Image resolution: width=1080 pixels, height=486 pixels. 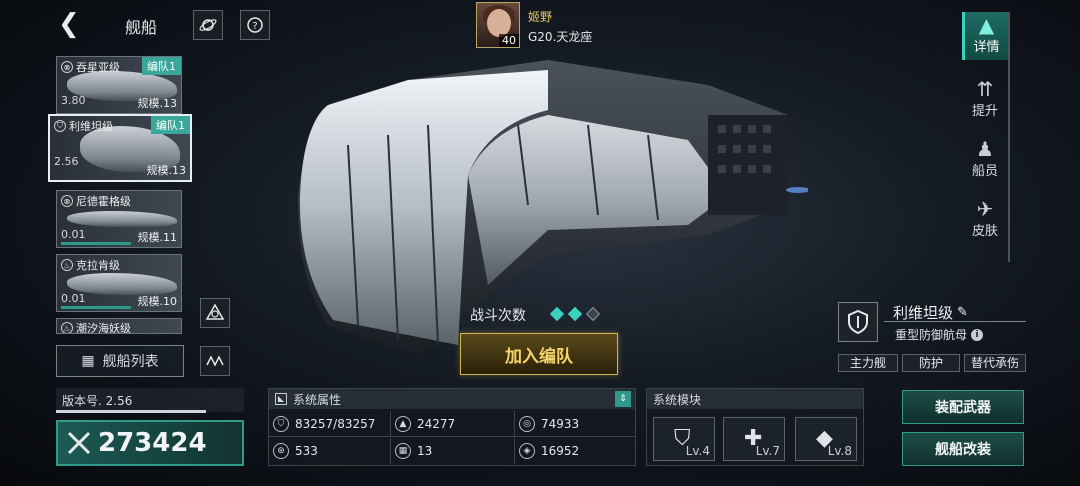 I want to click on tab-details: ▲ 详情, so click(x=985, y=36).